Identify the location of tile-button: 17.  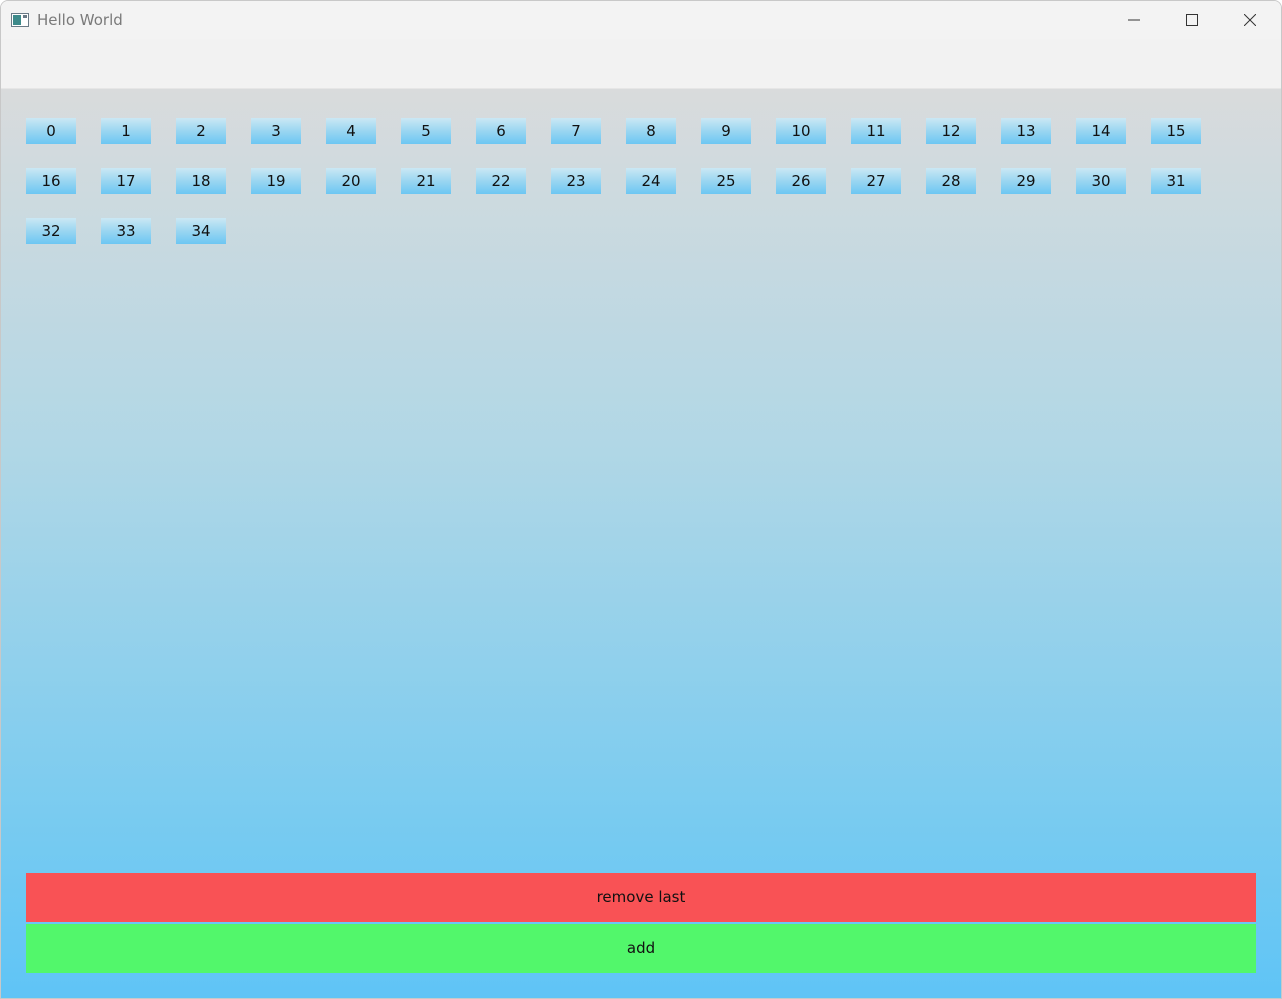
(126, 181).